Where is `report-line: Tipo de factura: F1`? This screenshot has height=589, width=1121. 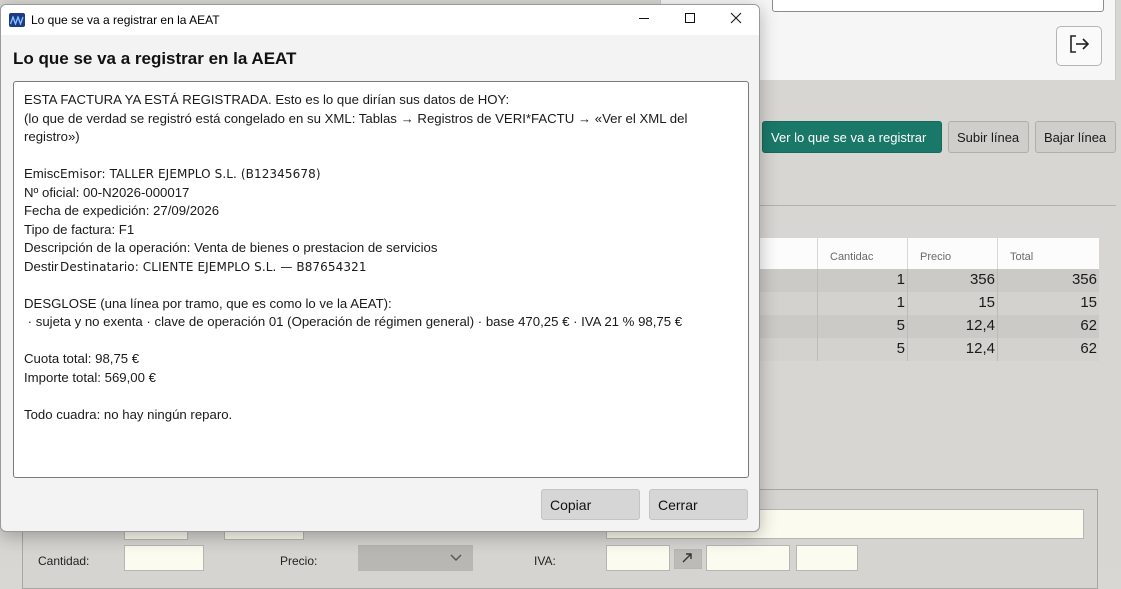 report-line: Tipo de factura: F1 is located at coordinates (79, 229).